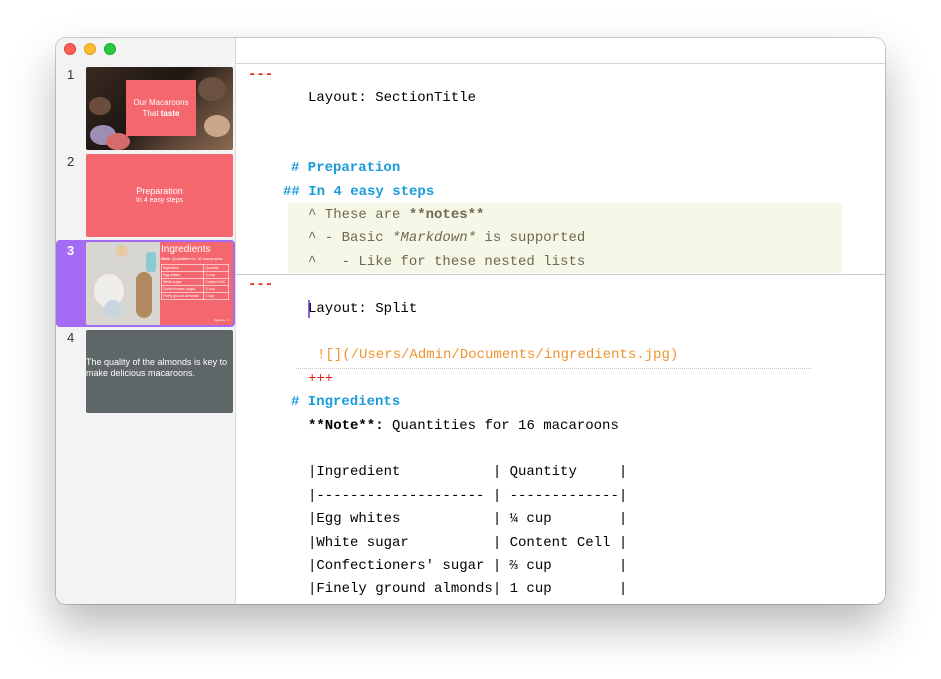 The height and width of the screenshot is (679, 941). Describe the element at coordinates (70, 49) in the screenshot. I see `close-button` at that location.